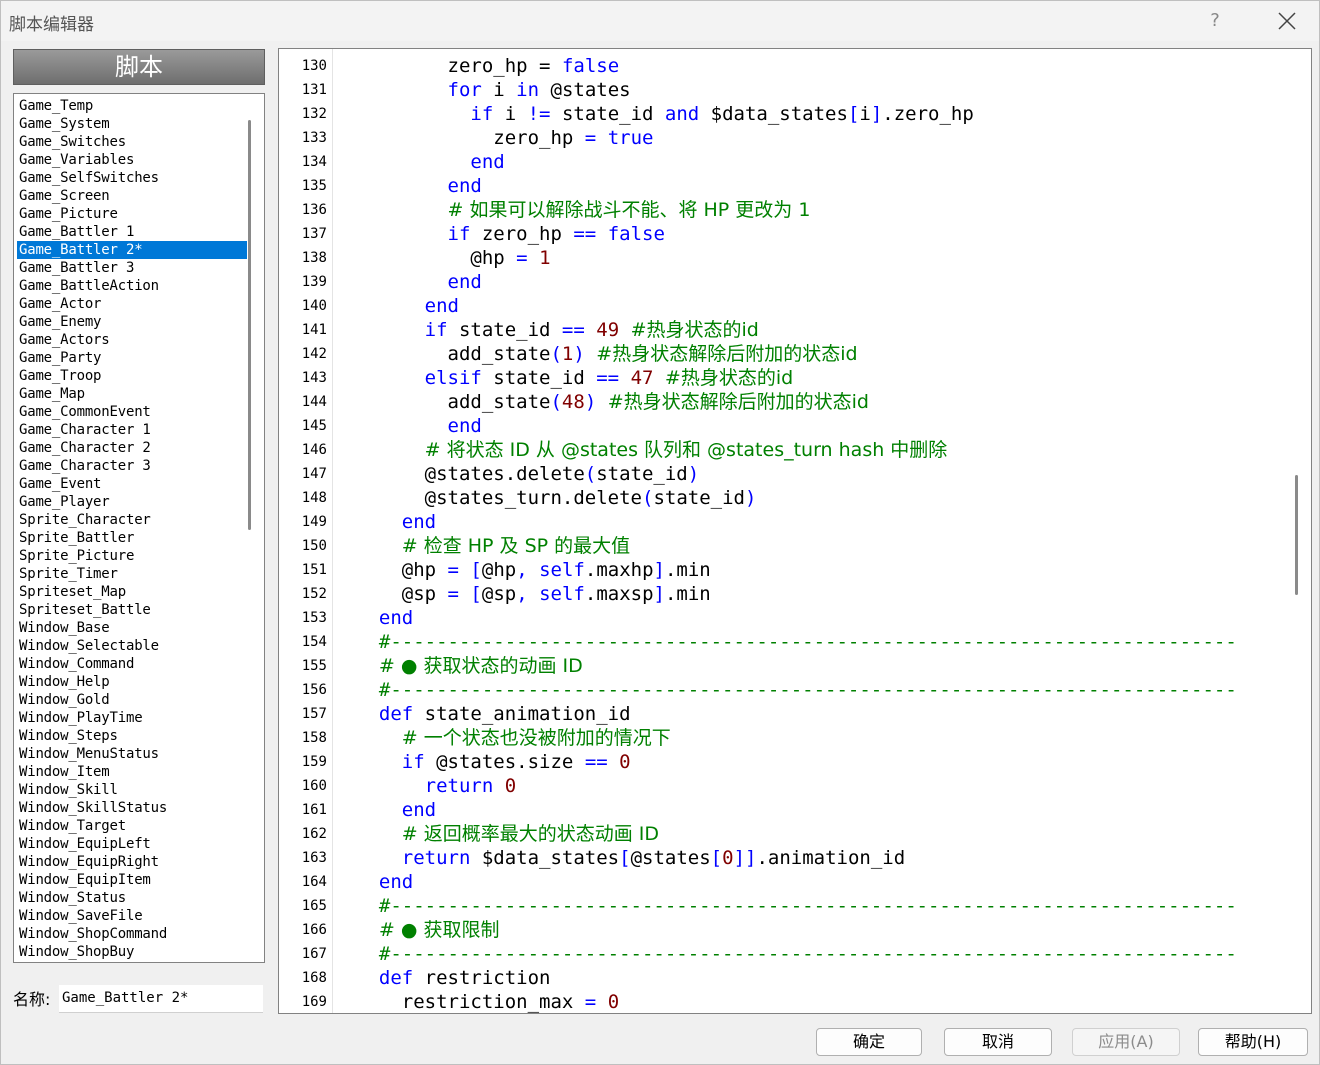 The width and height of the screenshot is (1320, 1065). I want to click on script-list-item: Game_Temp, so click(132, 106).